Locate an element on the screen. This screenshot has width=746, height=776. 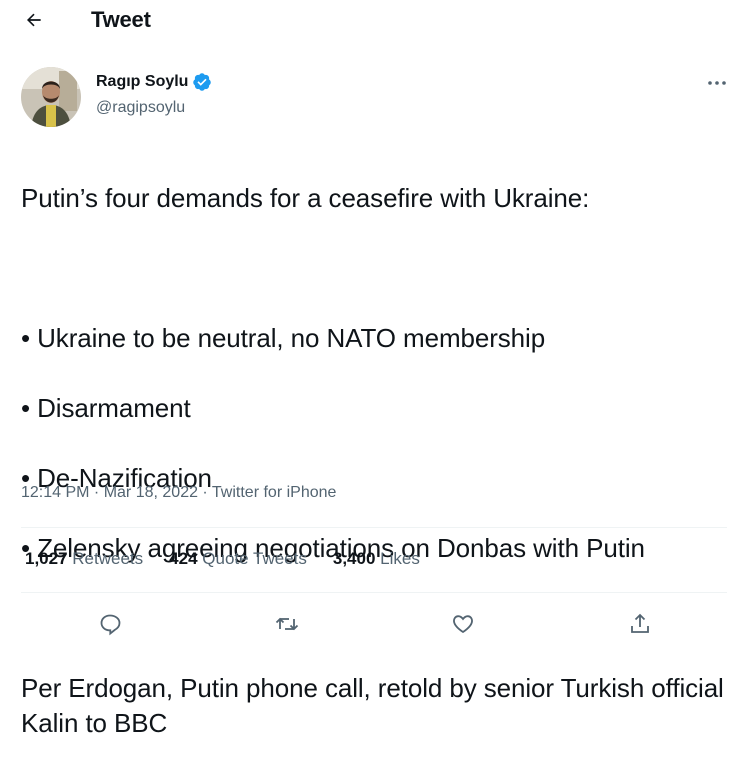
heart-icon is located at coordinates (463, 624).